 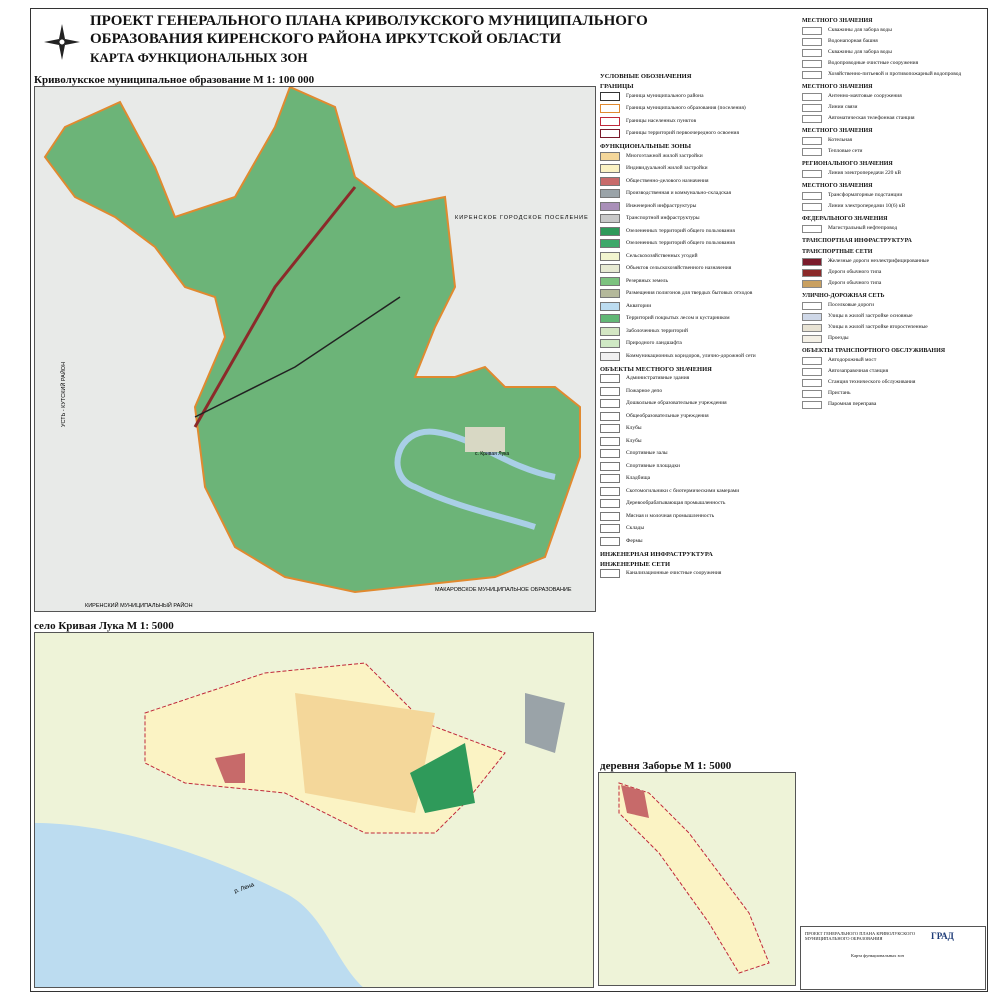 What do you see at coordinates (699, 194) in the screenshot?
I see `zone-legend-item: Производственная и коммунально-складская` at bounding box center [699, 194].